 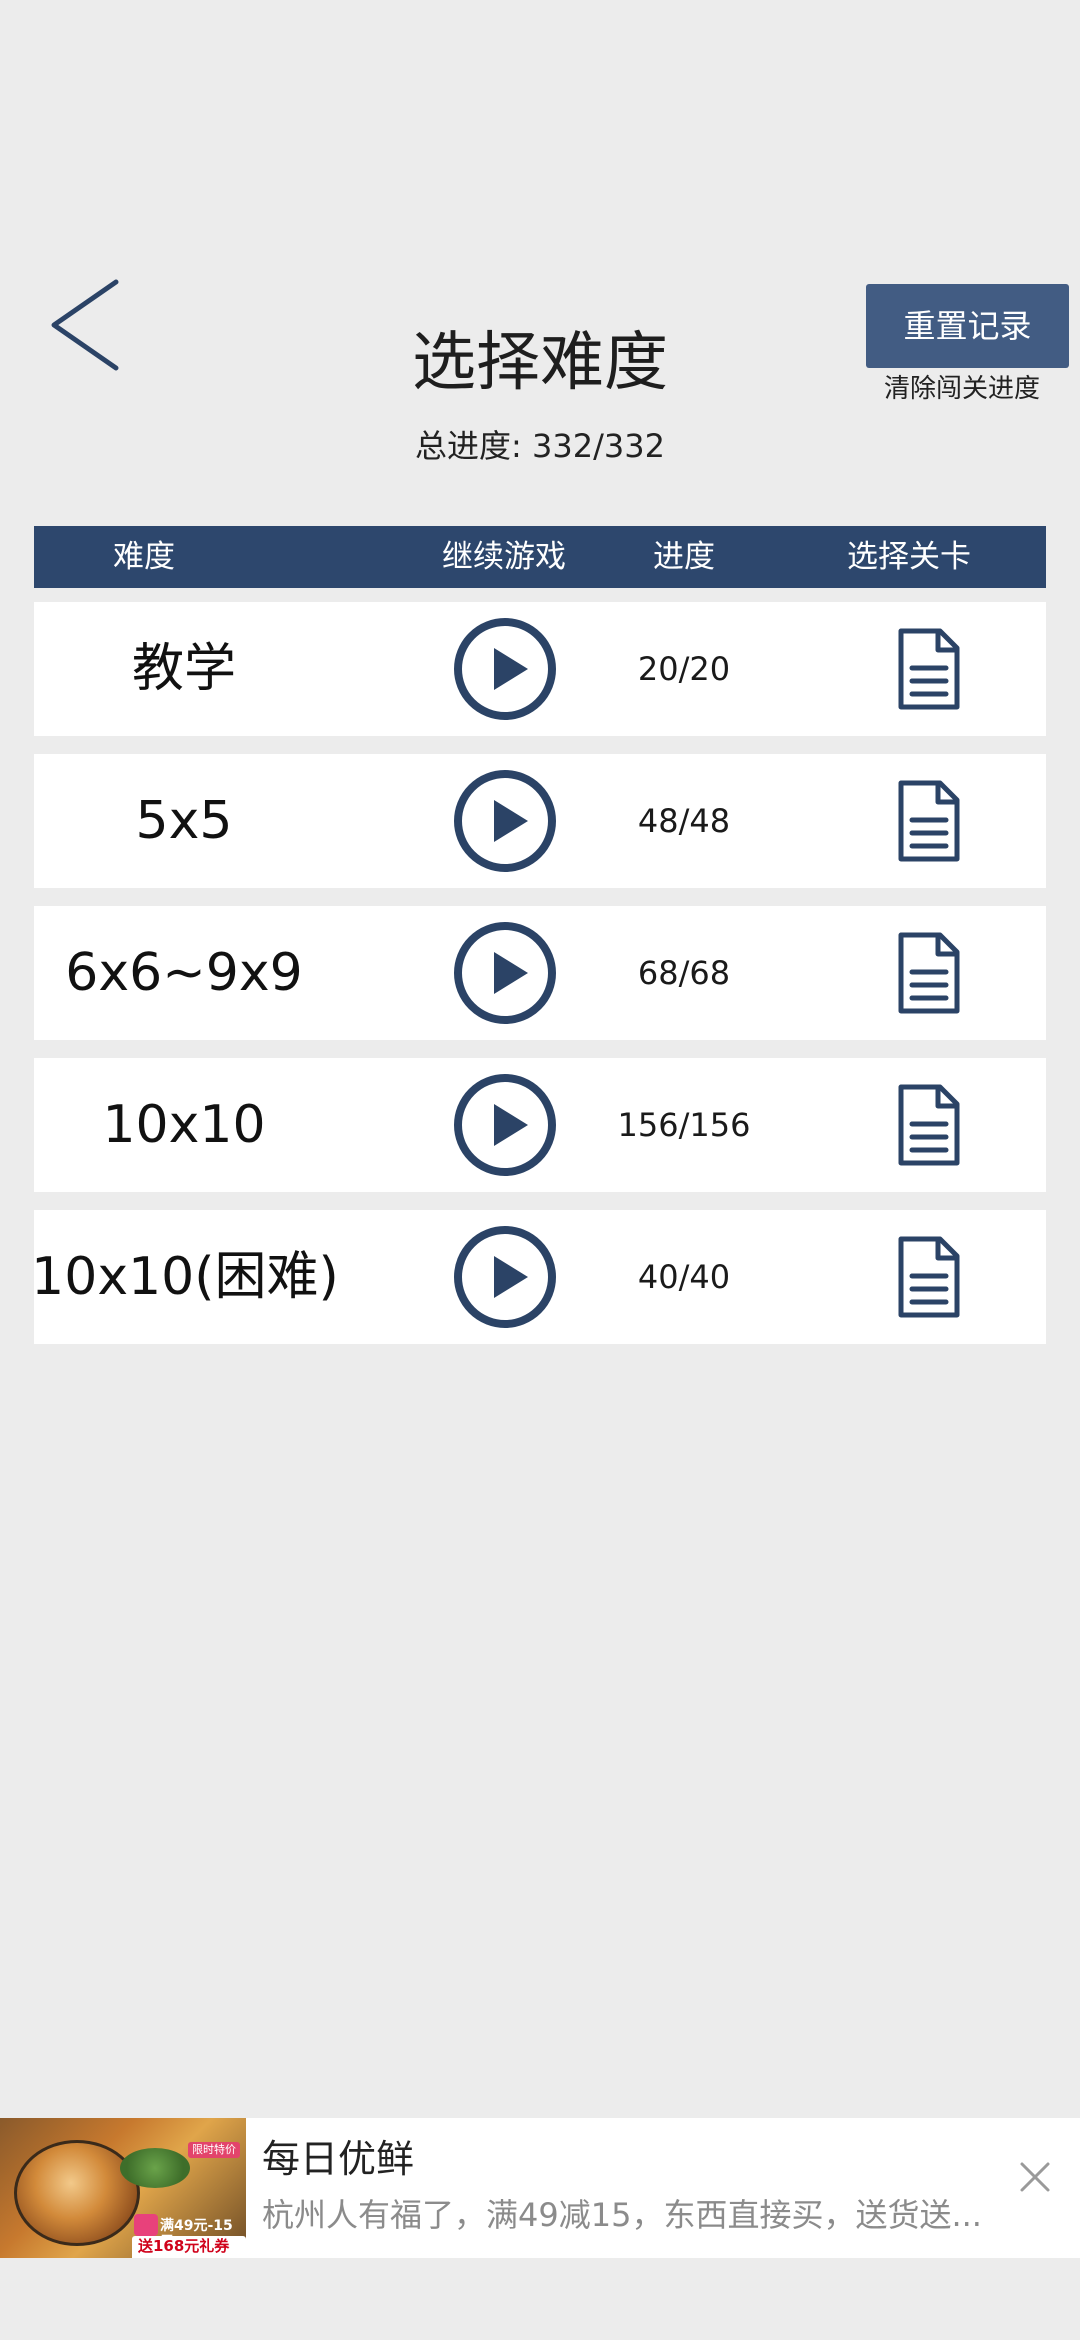 I want to click on ad-image-promo-coupon: 送168元礼券包, so click(x=189, y=2247).